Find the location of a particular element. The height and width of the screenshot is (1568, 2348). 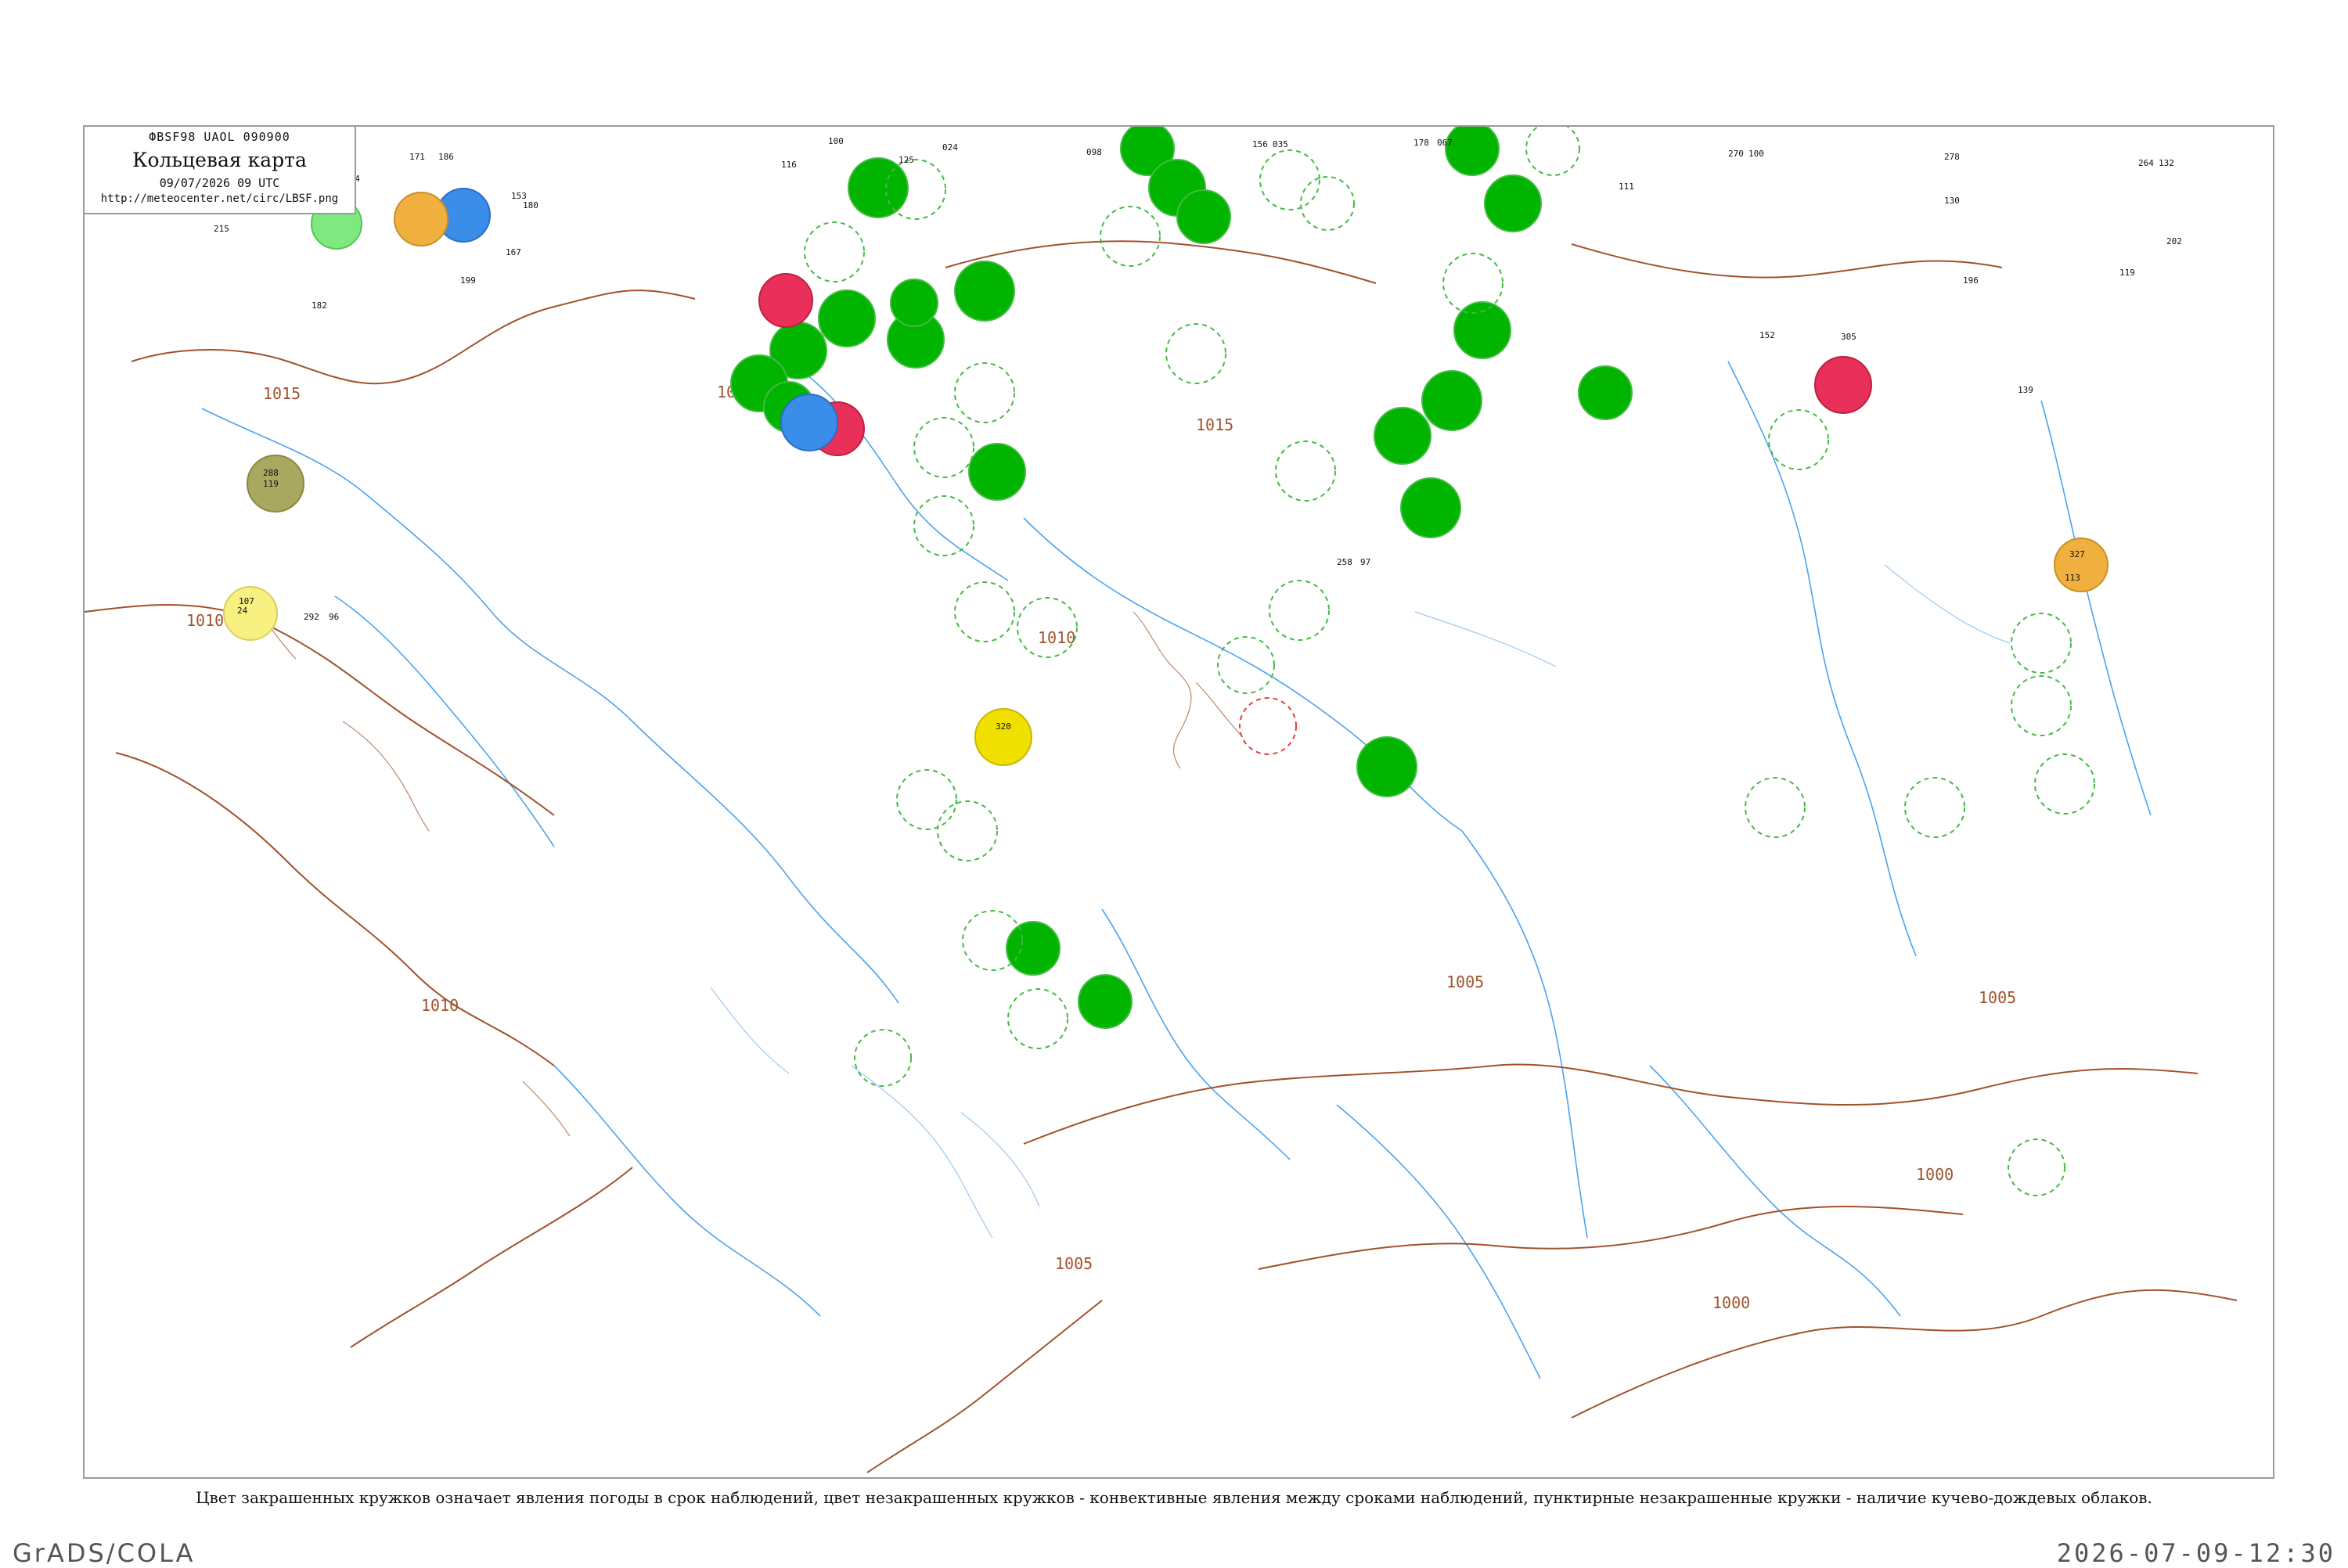

station-value: 067 is located at coordinates (1445, 143).